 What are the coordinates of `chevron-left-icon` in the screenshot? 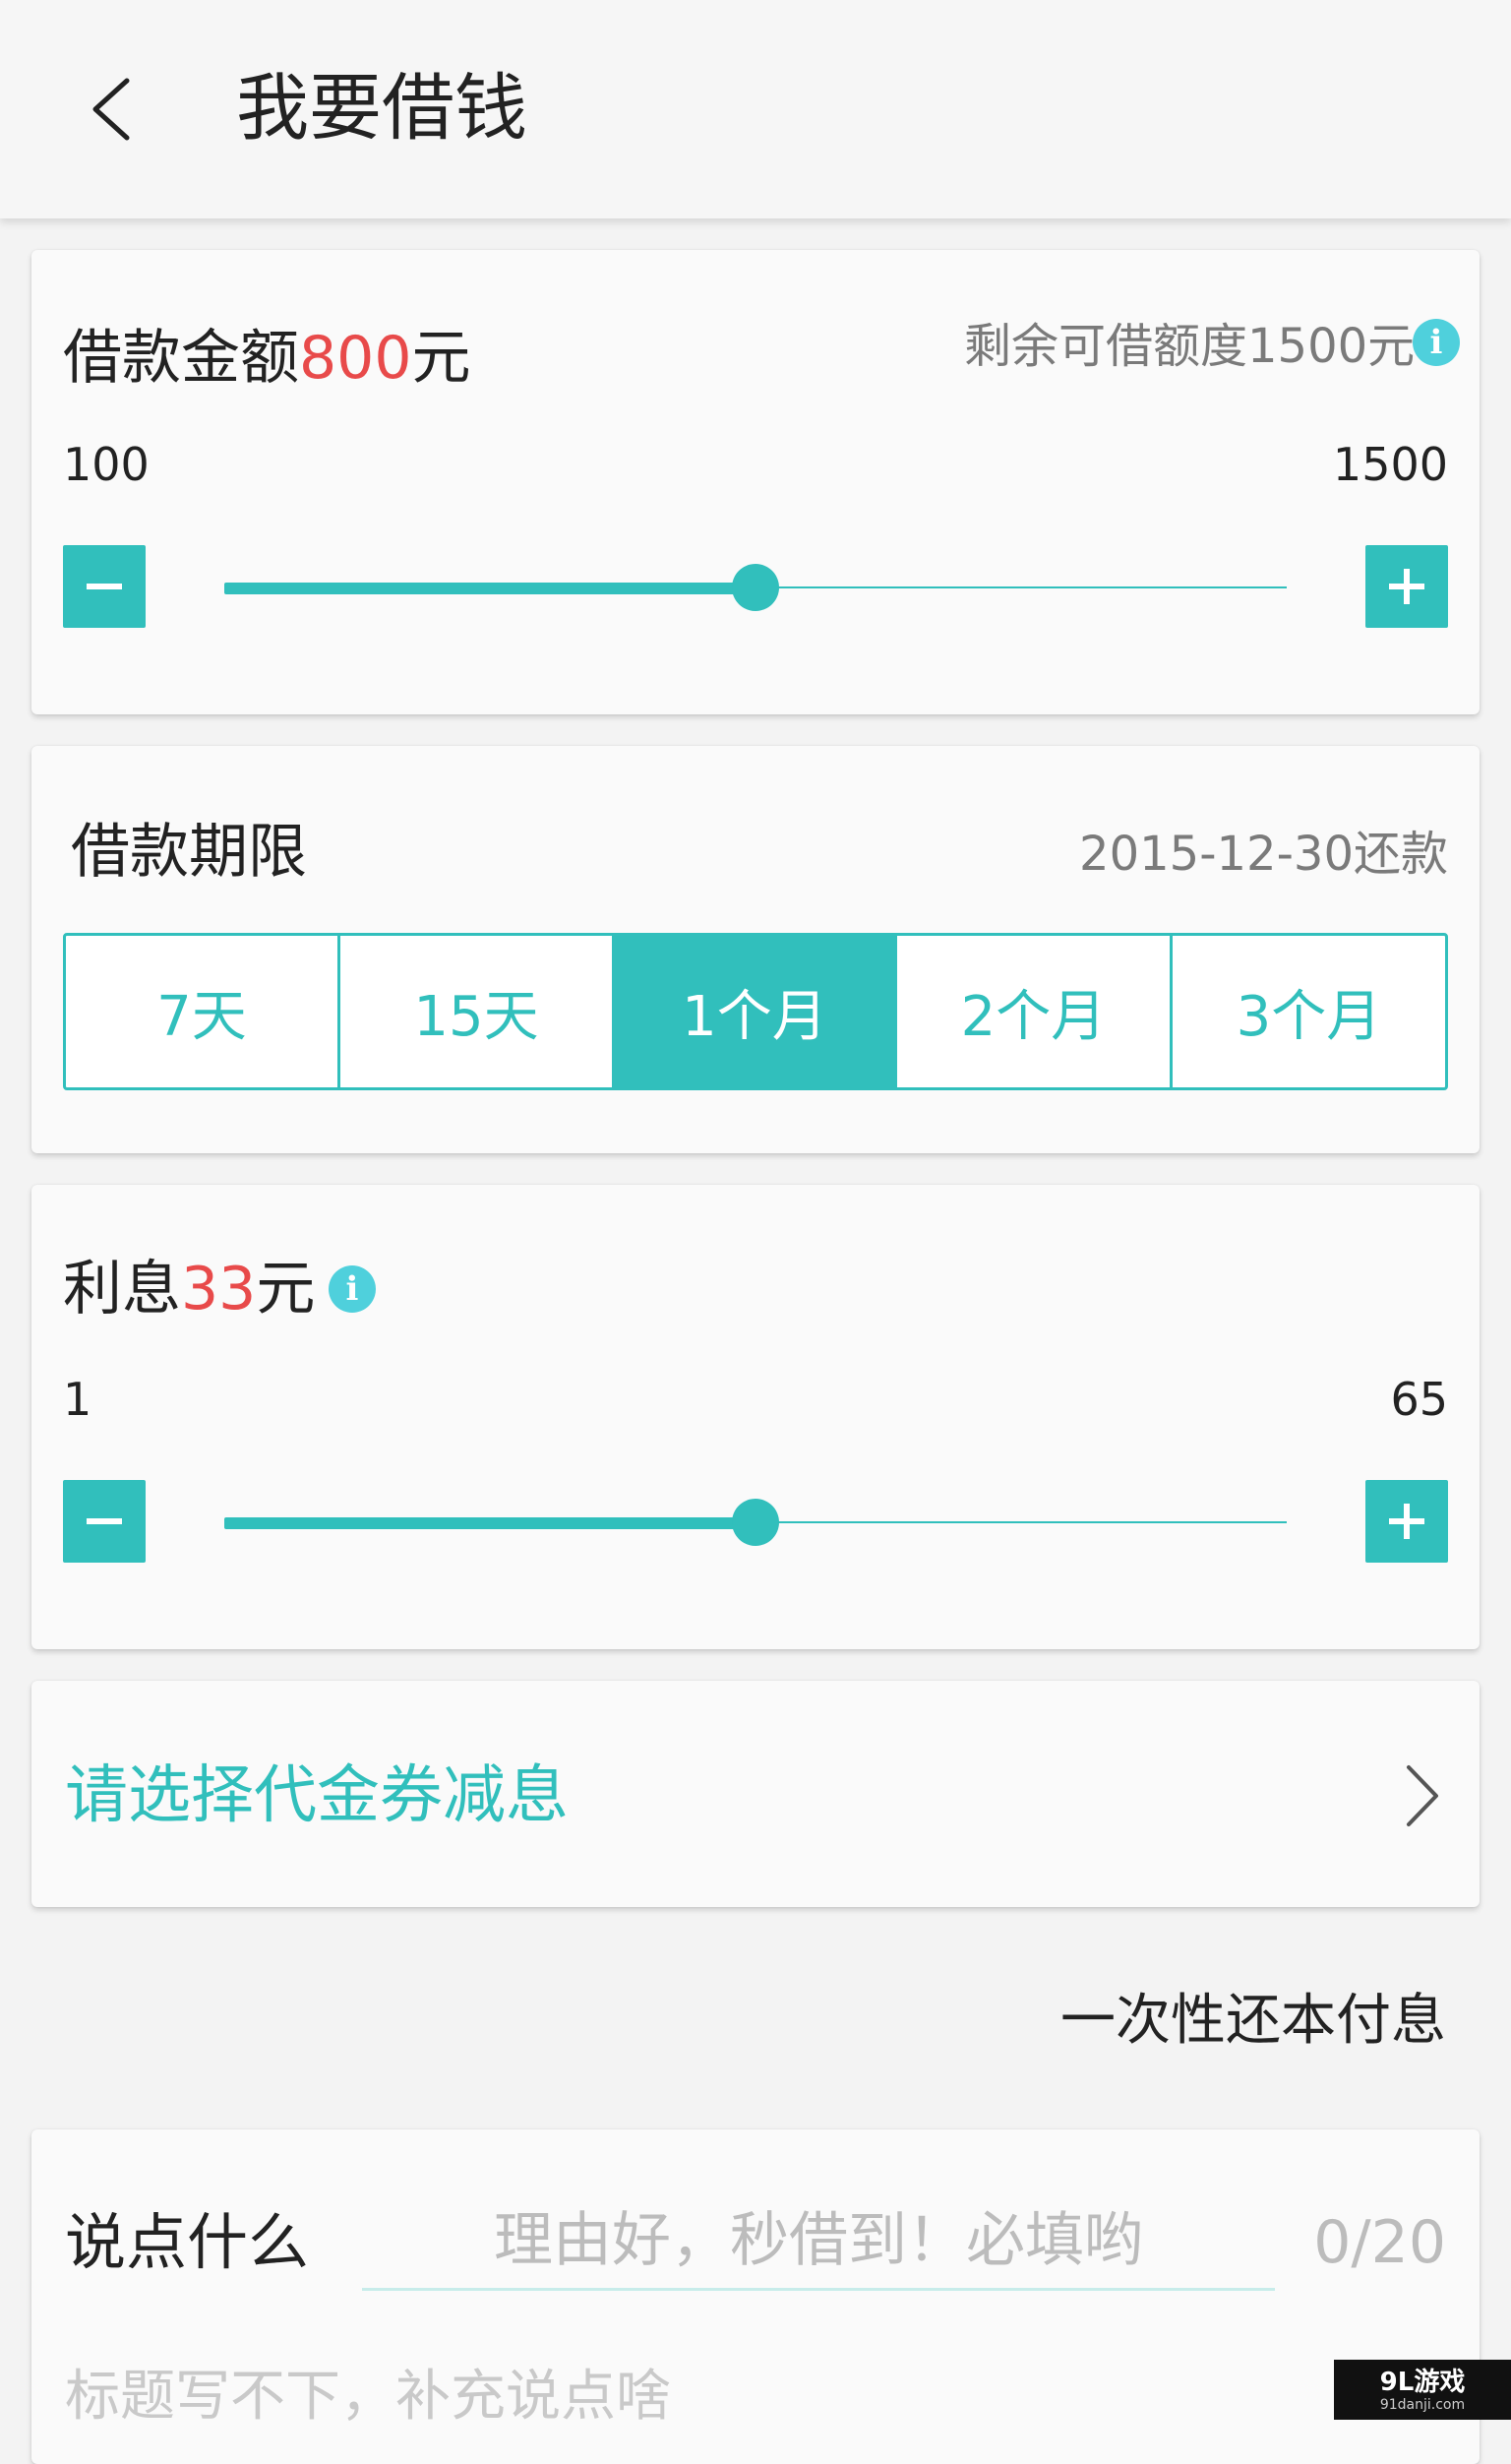 It's located at (111, 109).